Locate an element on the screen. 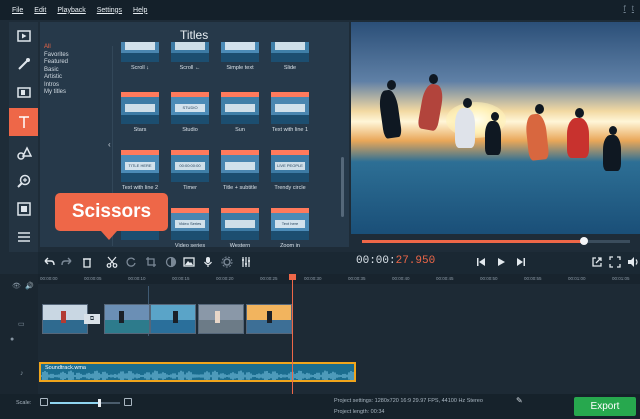 The width and height of the screenshot is (640, 419). crop-icon is located at coordinates (151, 262).